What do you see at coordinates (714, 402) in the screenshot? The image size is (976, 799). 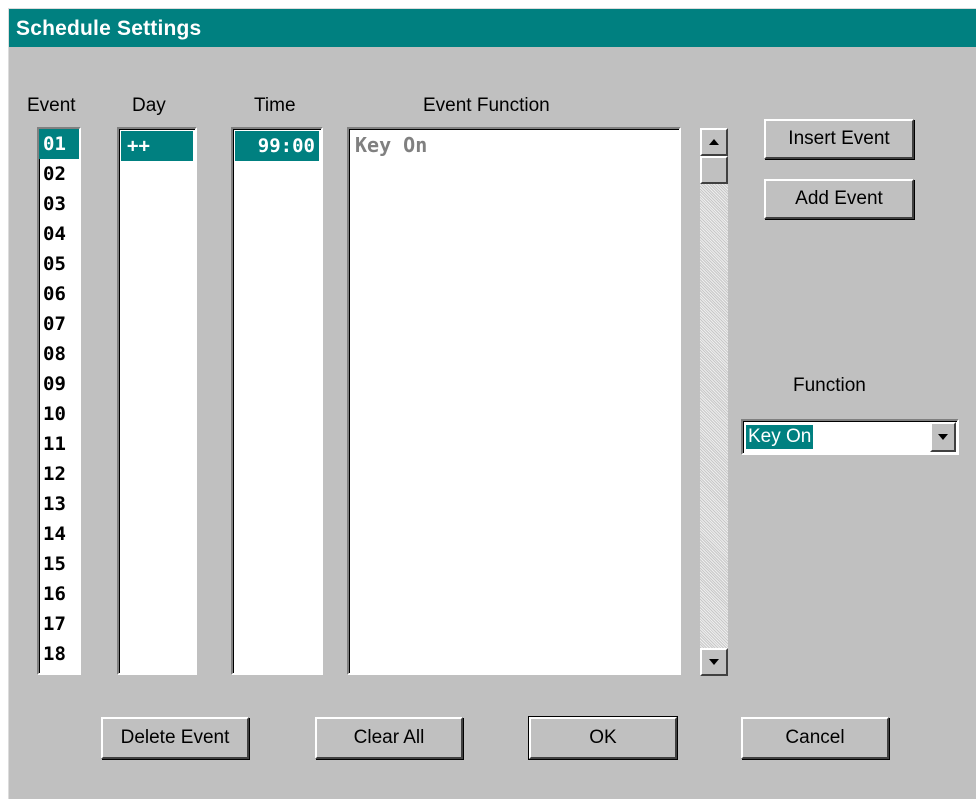 I see `vertical-scrollbar` at bounding box center [714, 402].